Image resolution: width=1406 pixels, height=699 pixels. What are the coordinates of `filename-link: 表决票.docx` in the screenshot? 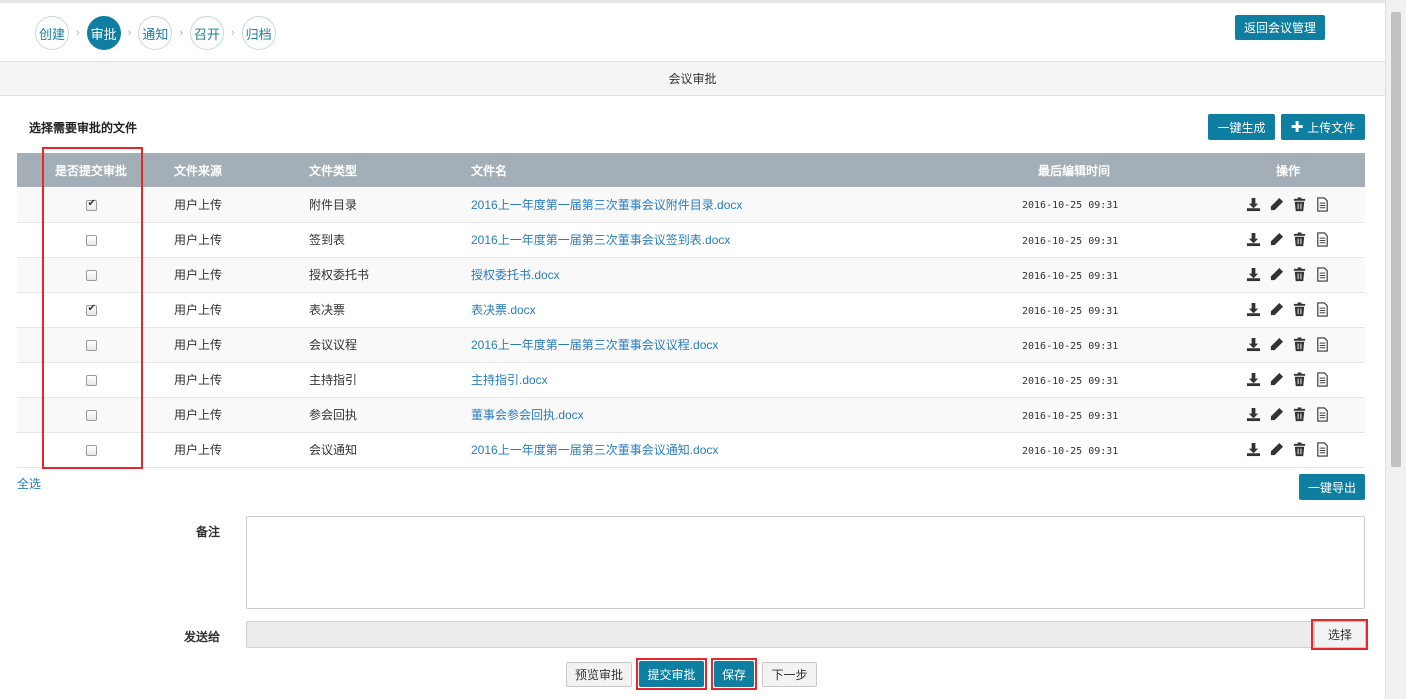 It's located at (503, 310).